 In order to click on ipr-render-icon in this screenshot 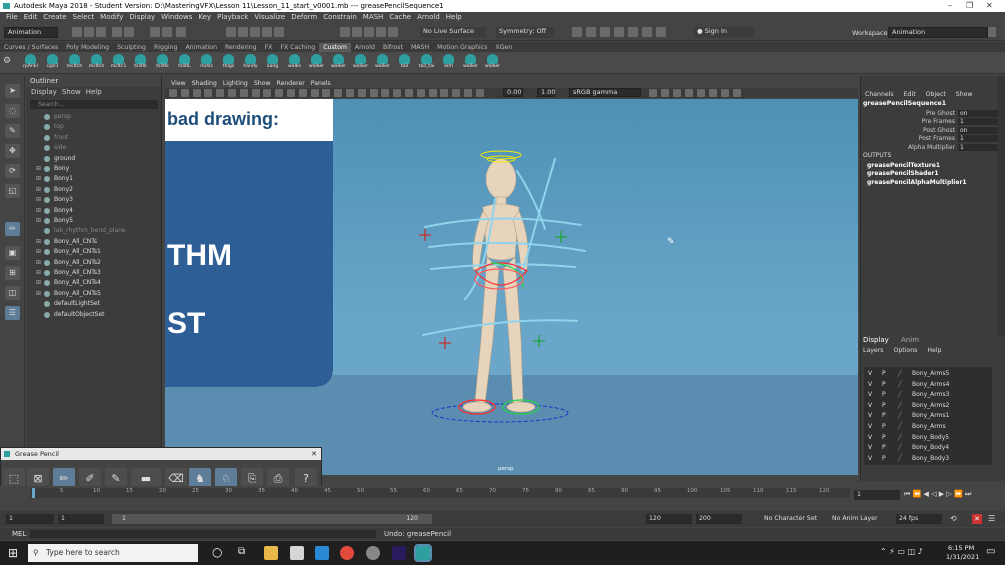, I will do `click(605, 32)`.